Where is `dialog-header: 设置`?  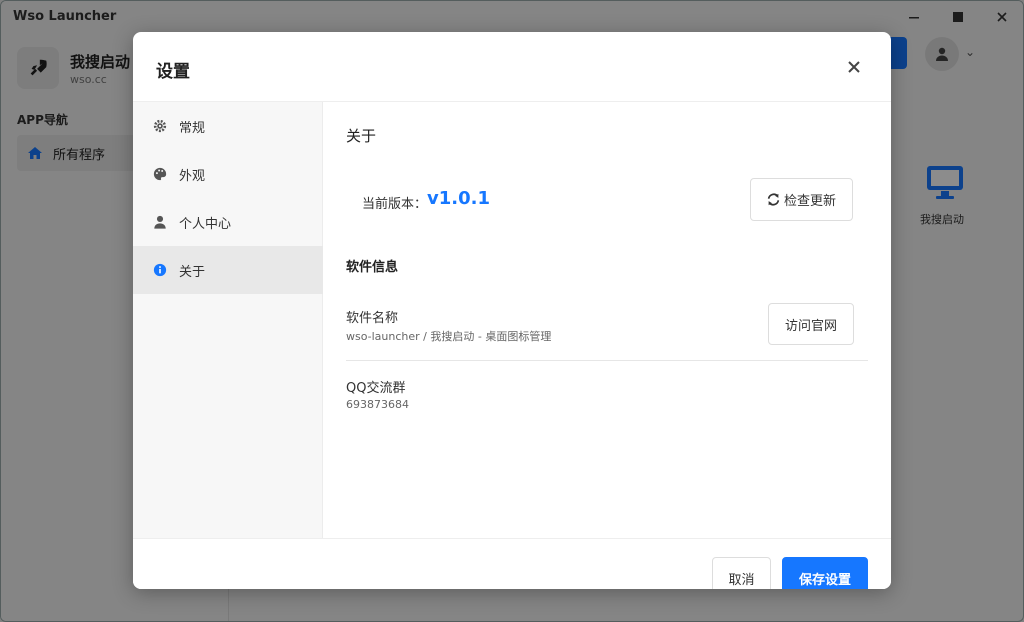 dialog-header: 设置 is located at coordinates (512, 67).